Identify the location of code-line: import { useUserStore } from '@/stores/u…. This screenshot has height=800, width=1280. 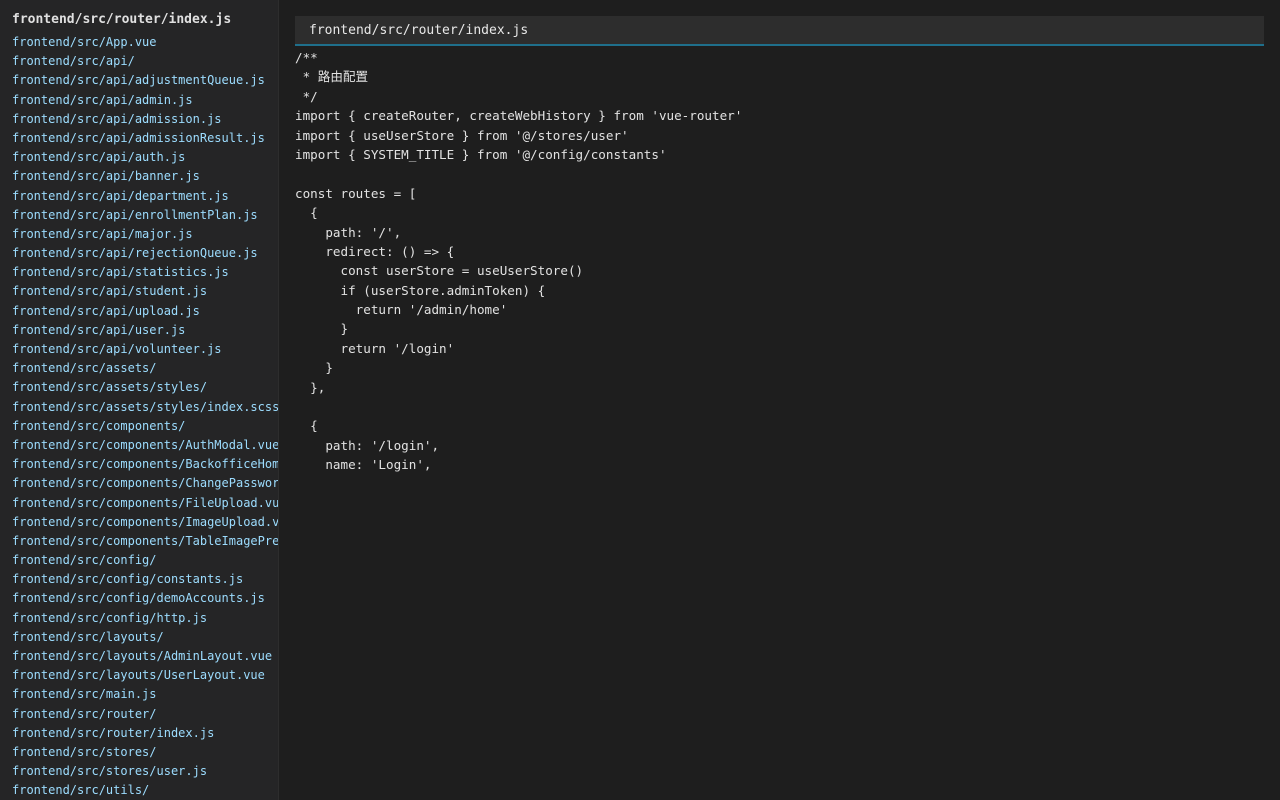
(462, 135).